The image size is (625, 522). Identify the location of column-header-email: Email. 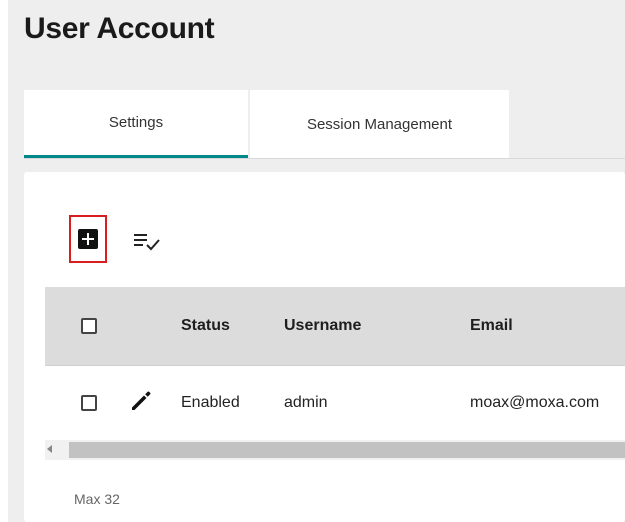
(491, 326).